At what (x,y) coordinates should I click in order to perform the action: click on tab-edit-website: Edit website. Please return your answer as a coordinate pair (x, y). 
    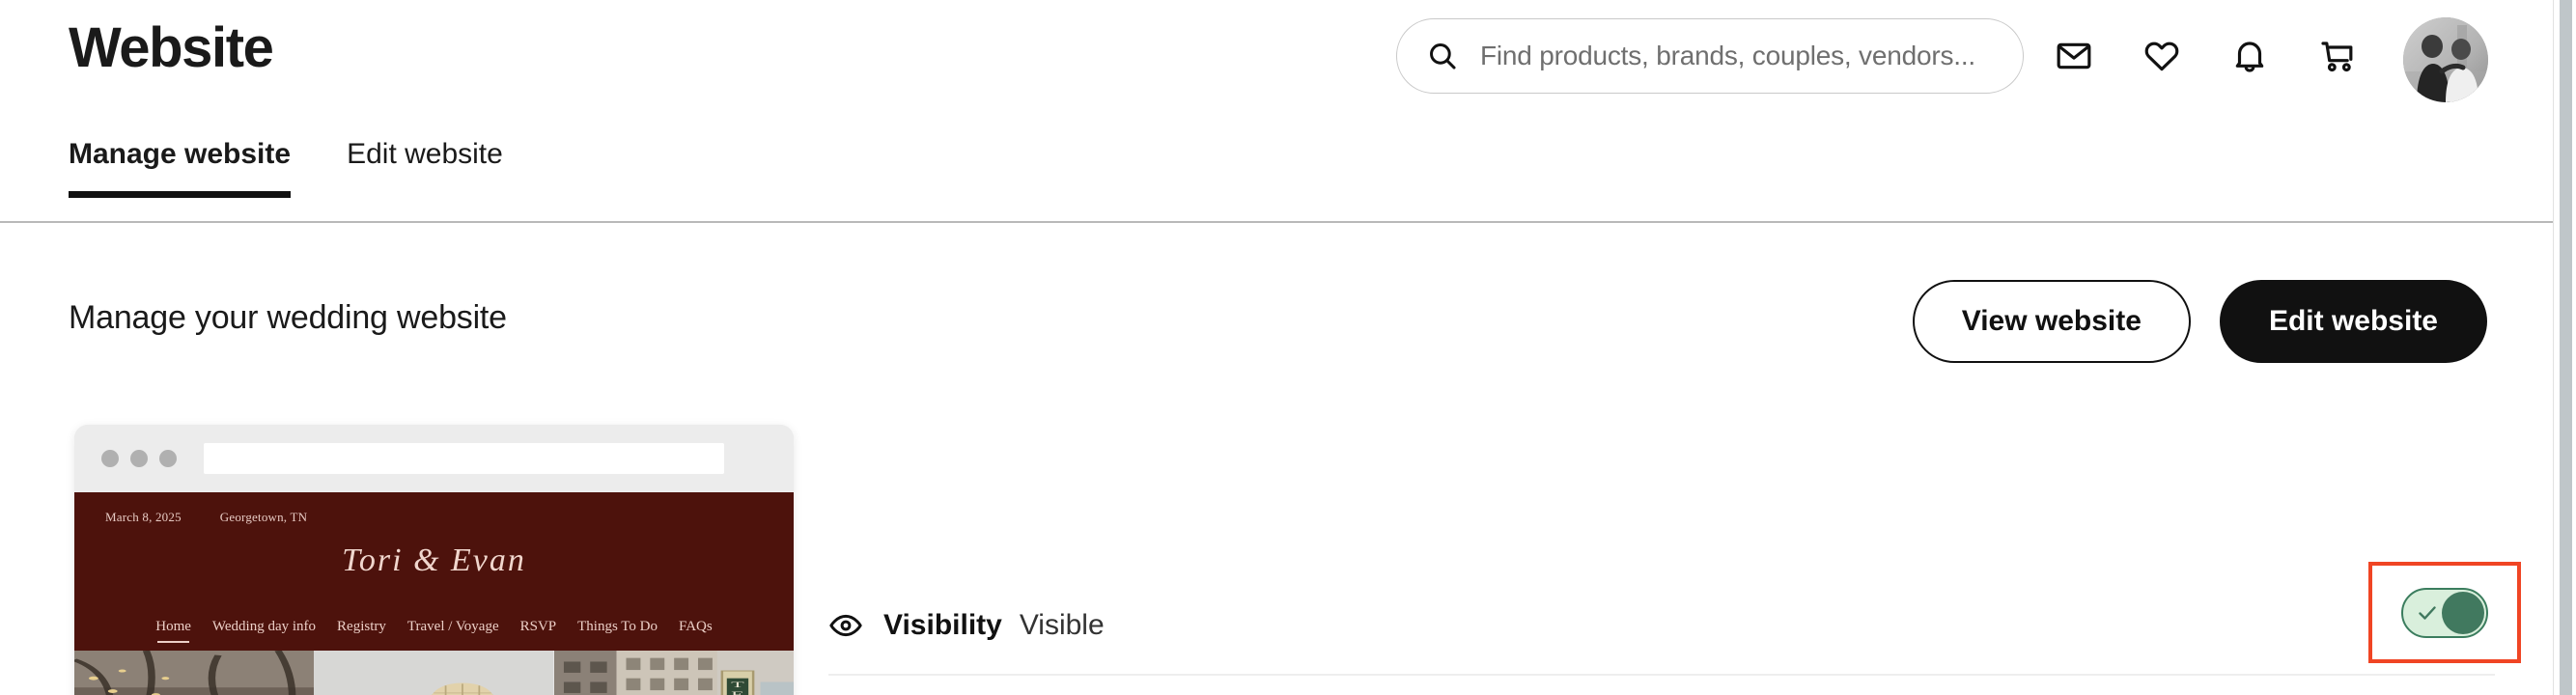
    Looking at the image, I should click on (425, 168).